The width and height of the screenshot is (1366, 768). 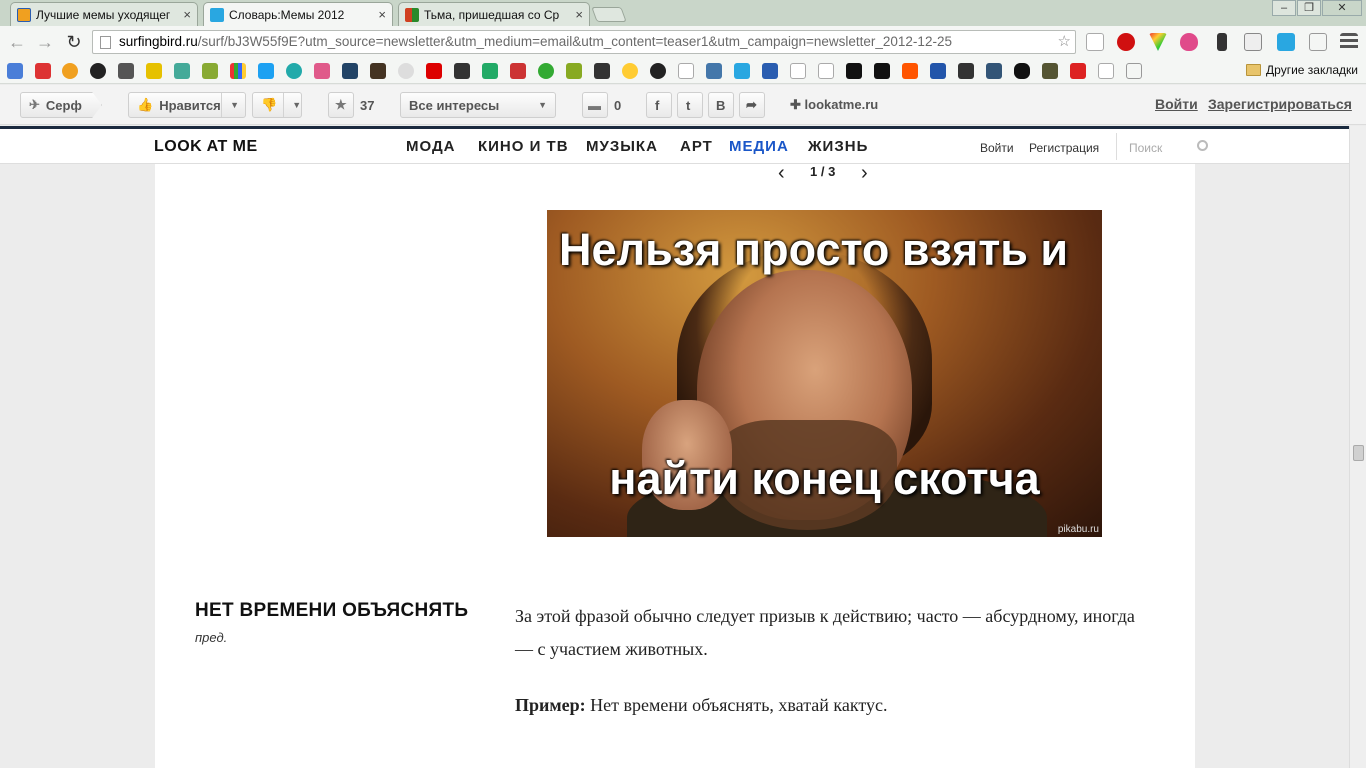 What do you see at coordinates (1064, 42) in the screenshot?
I see `bookmark-star-icon: ☆` at bounding box center [1064, 42].